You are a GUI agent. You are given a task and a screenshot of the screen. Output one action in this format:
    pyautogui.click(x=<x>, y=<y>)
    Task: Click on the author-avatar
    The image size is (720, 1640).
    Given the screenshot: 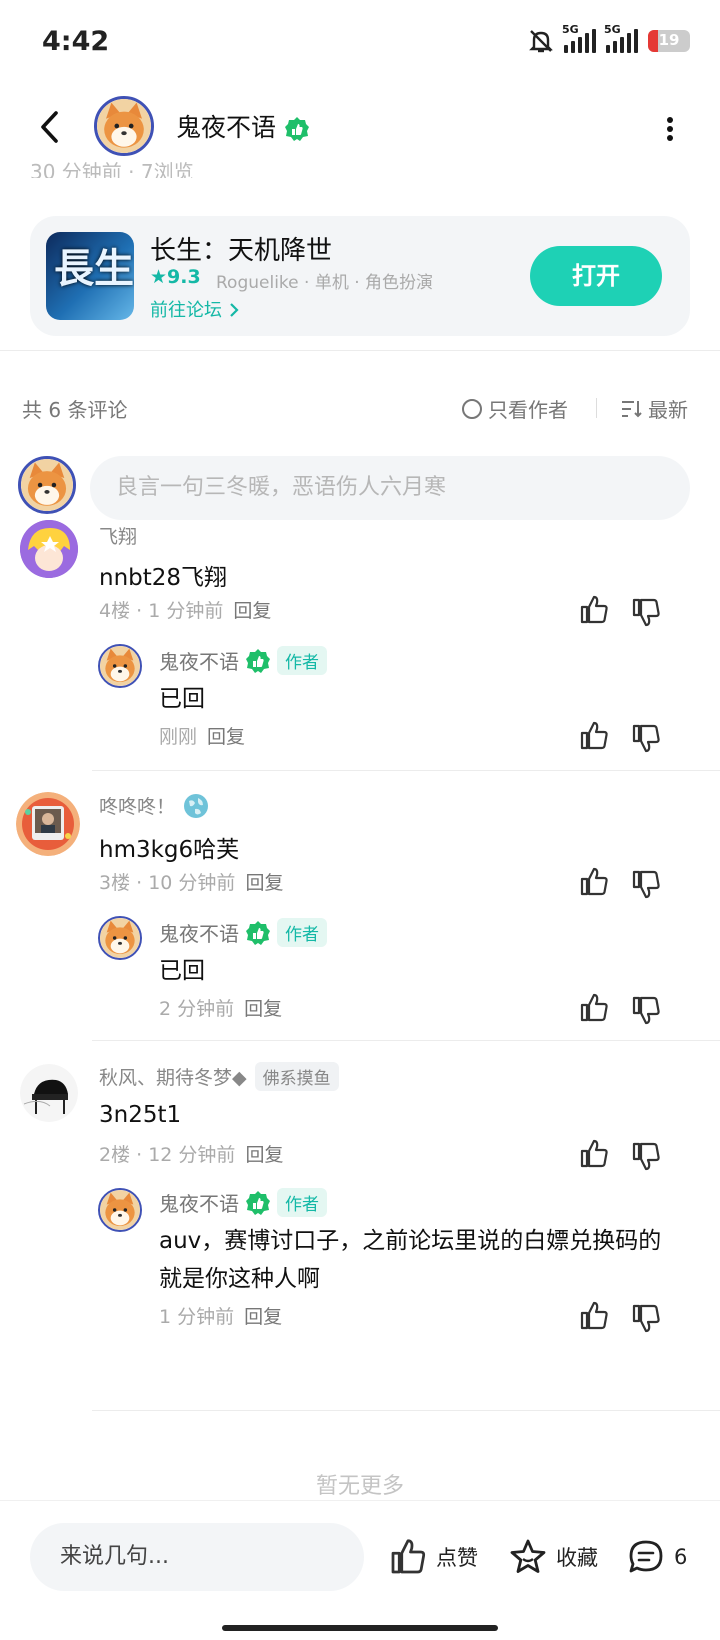 What is the action you would take?
    pyautogui.click(x=124, y=126)
    